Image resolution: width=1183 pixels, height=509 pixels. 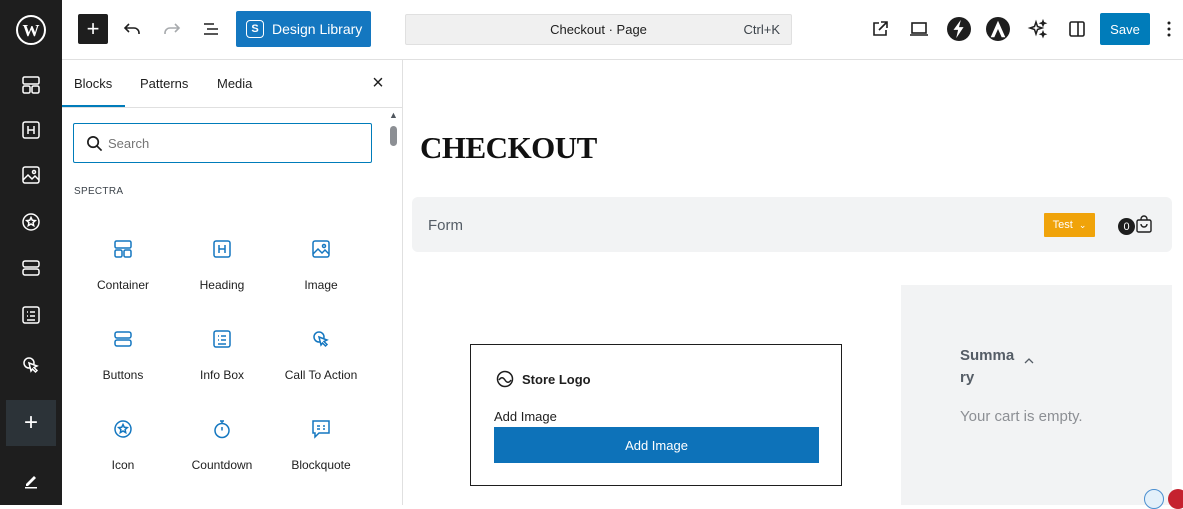 I want to click on cart-count-badge: 0, so click(x=1126, y=226).